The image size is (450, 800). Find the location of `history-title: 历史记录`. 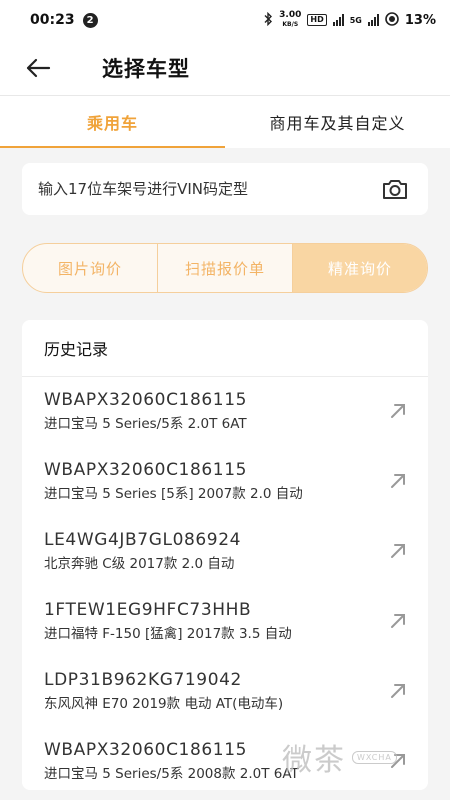

history-title: 历史记录 is located at coordinates (225, 348).